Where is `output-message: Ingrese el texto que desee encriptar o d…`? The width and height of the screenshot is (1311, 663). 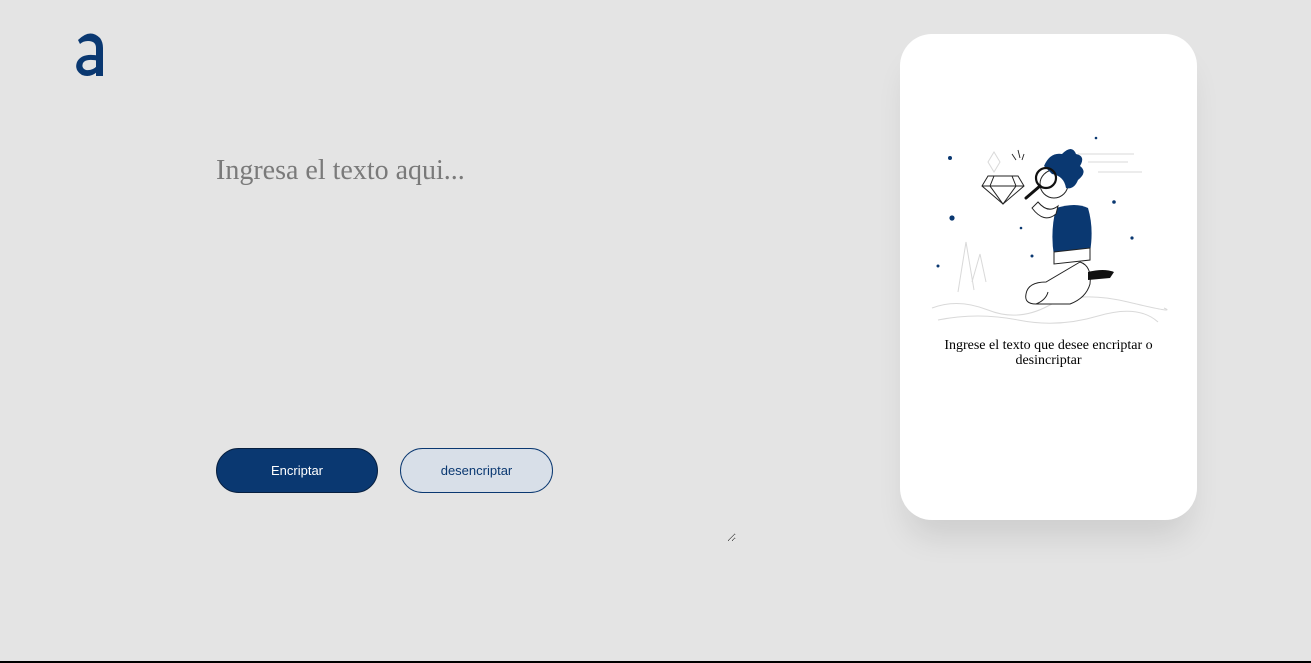 output-message: Ingrese el texto que desee encriptar o d… is located at coordinates (1048, 353).